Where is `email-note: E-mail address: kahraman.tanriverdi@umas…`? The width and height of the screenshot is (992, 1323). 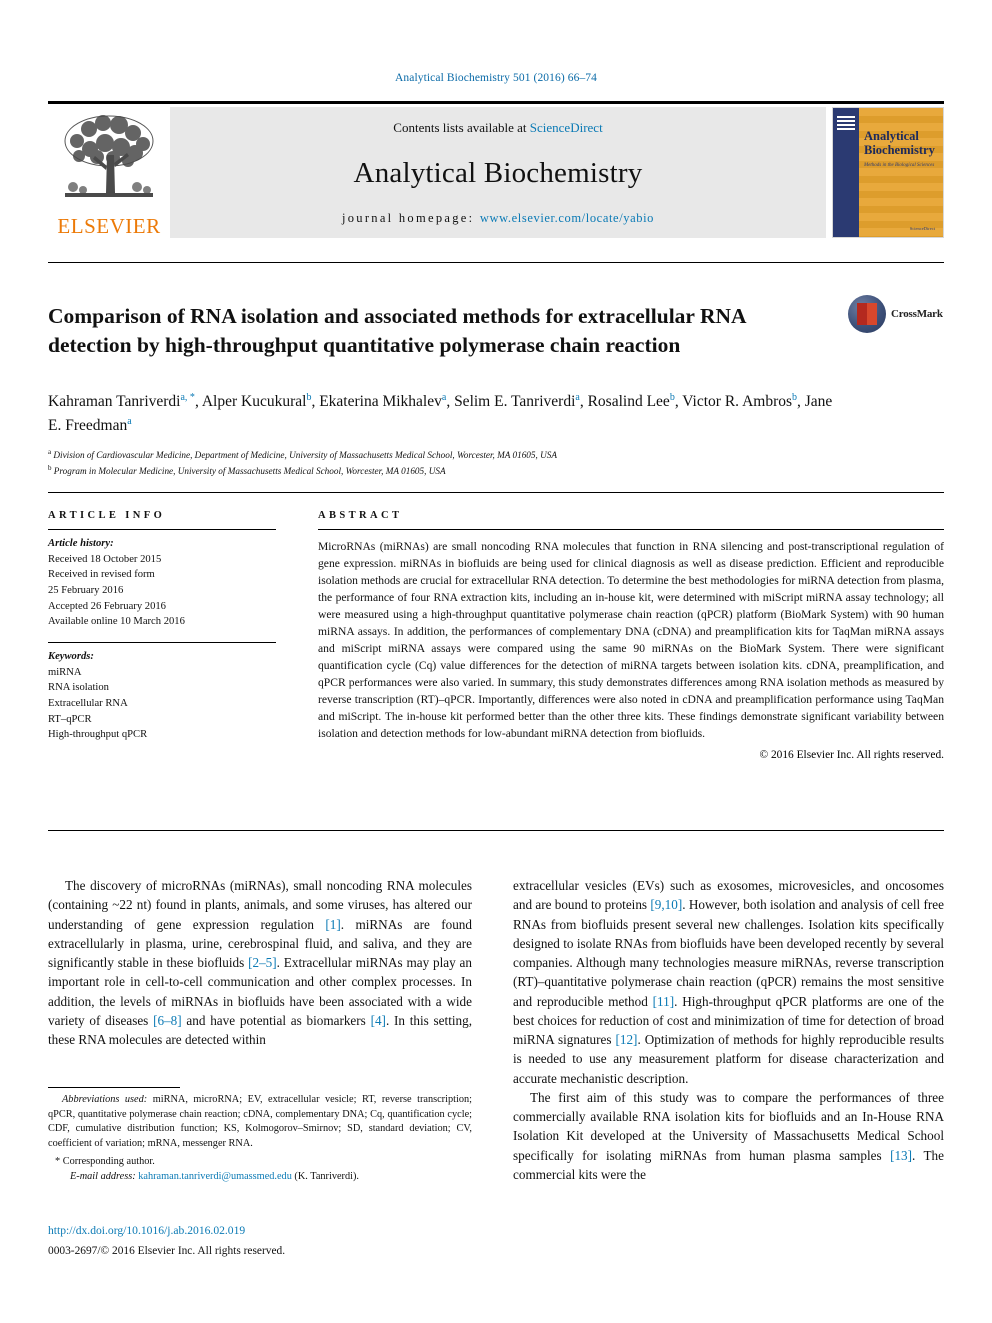
email-note: E-mail address: kahraman.tanriverdi@umas… is located at coordinates (260, 1177).